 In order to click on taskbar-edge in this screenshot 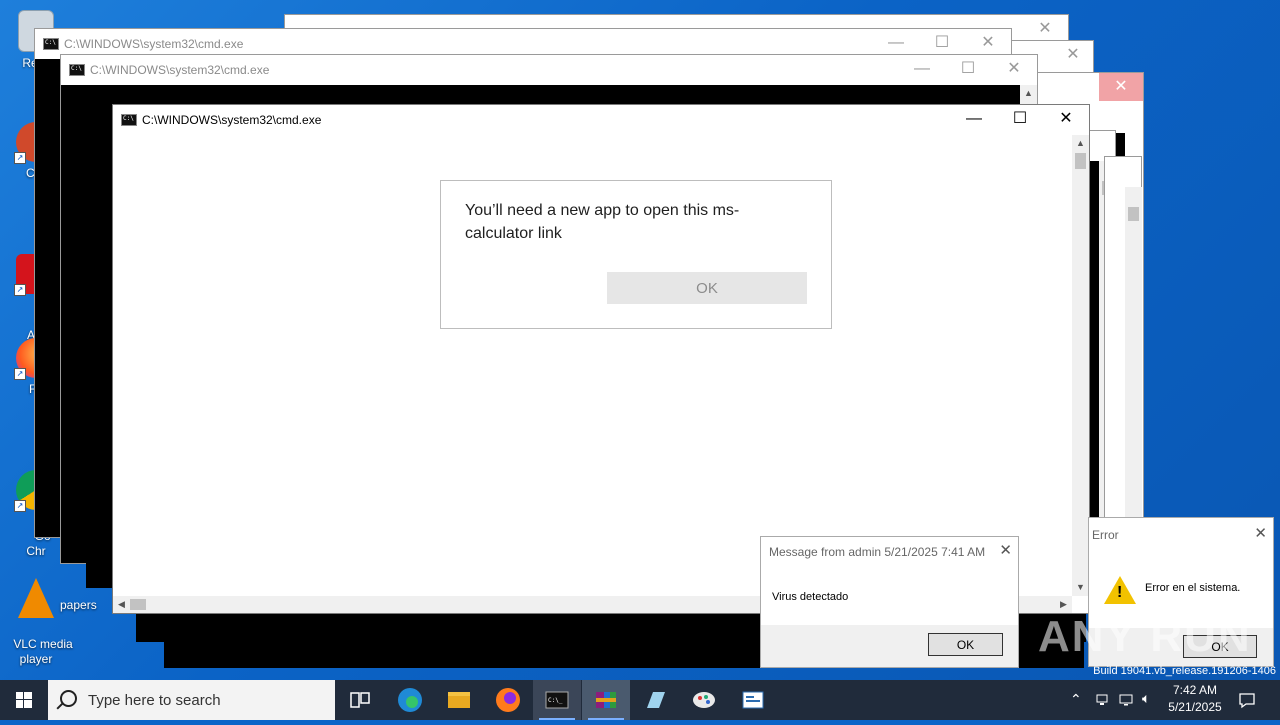, I will do `click(410, 700)`.